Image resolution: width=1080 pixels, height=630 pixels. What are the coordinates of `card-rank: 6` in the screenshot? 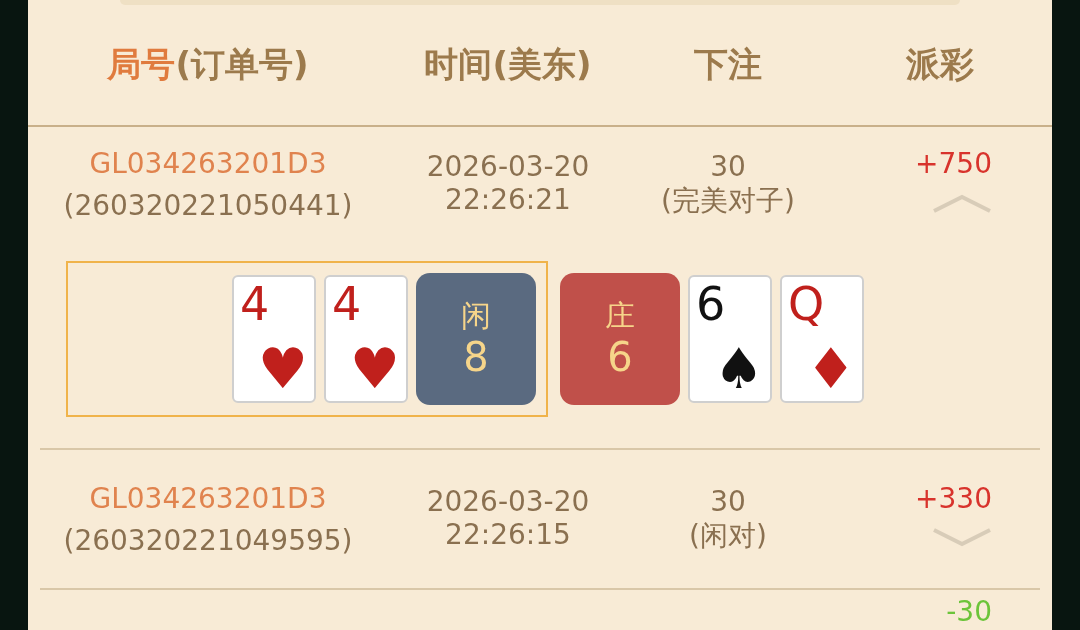 It's located at (711, 304).